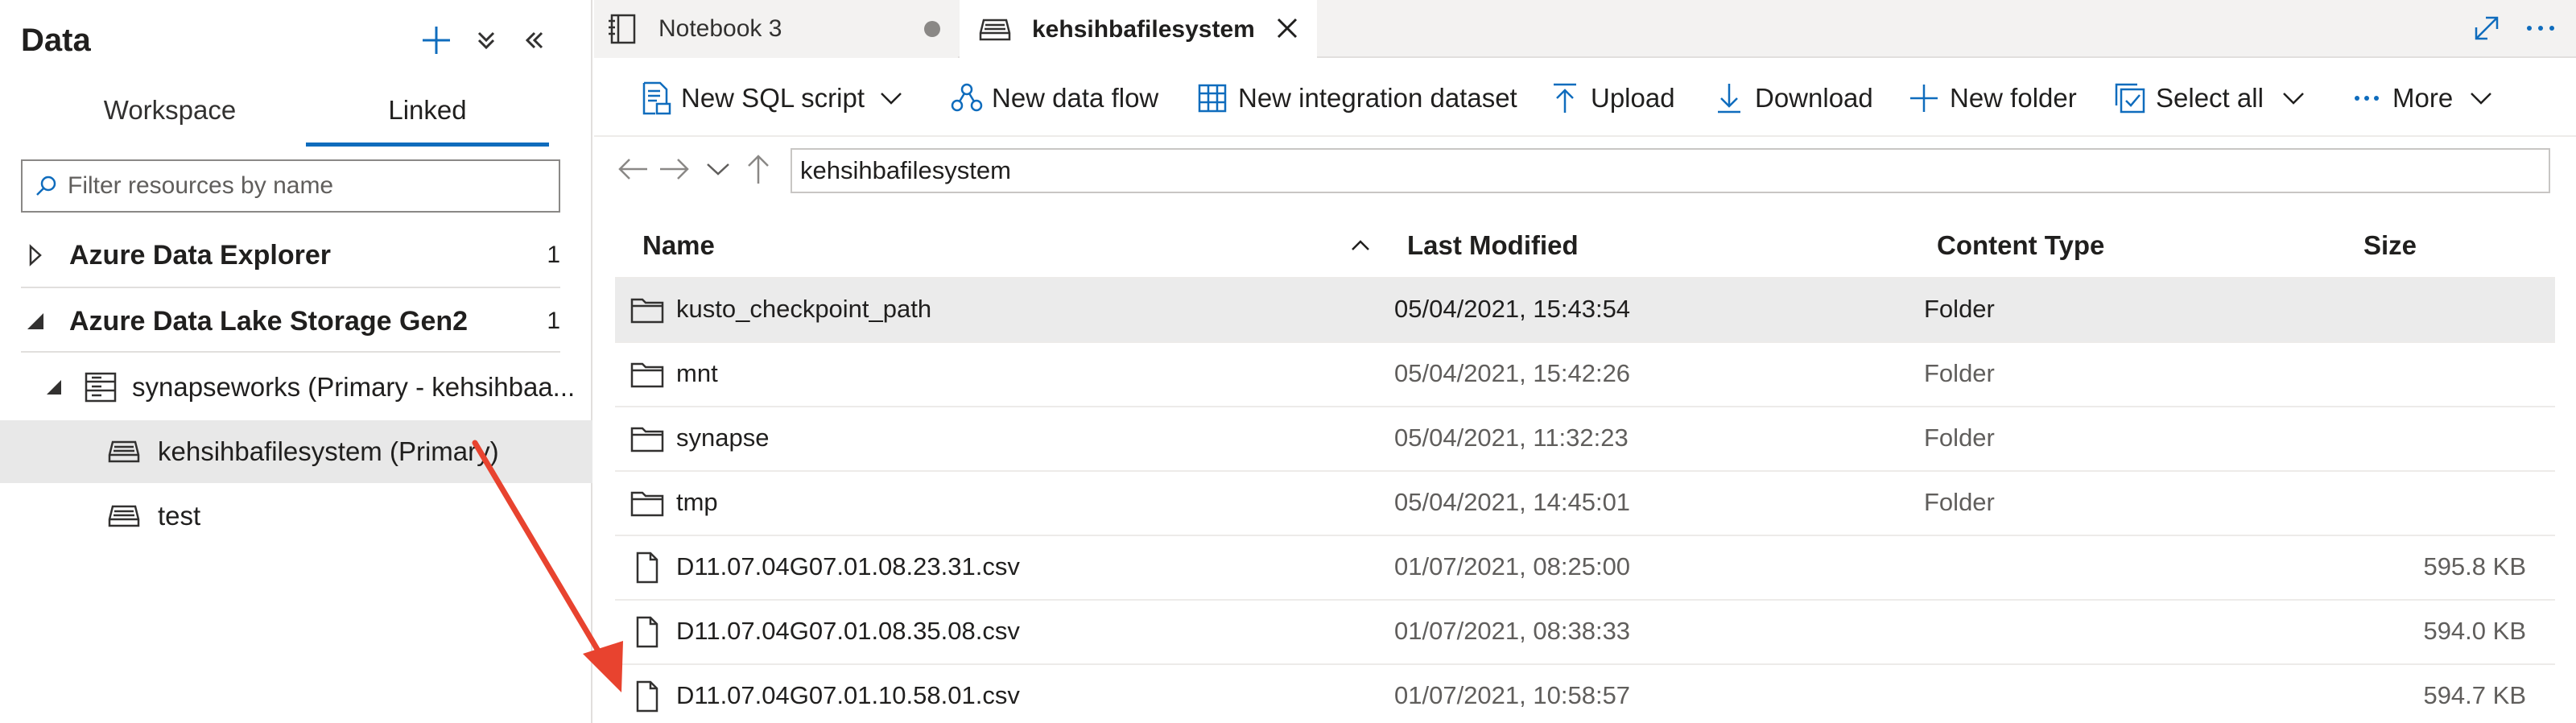  I want to click on table-row: synapse 05/04/2021, 11:32:23 Folder, so click(1585, 440).